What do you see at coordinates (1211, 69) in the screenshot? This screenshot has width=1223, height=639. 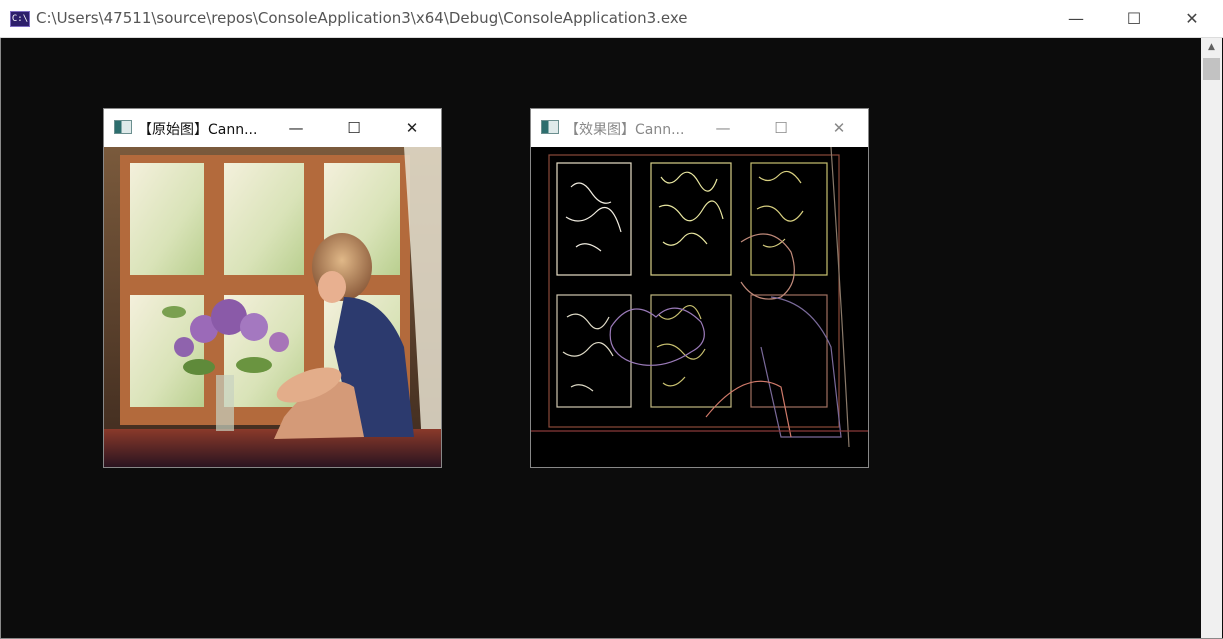 I see `scrollbar-thumb` at bounding box center [1211, 69].